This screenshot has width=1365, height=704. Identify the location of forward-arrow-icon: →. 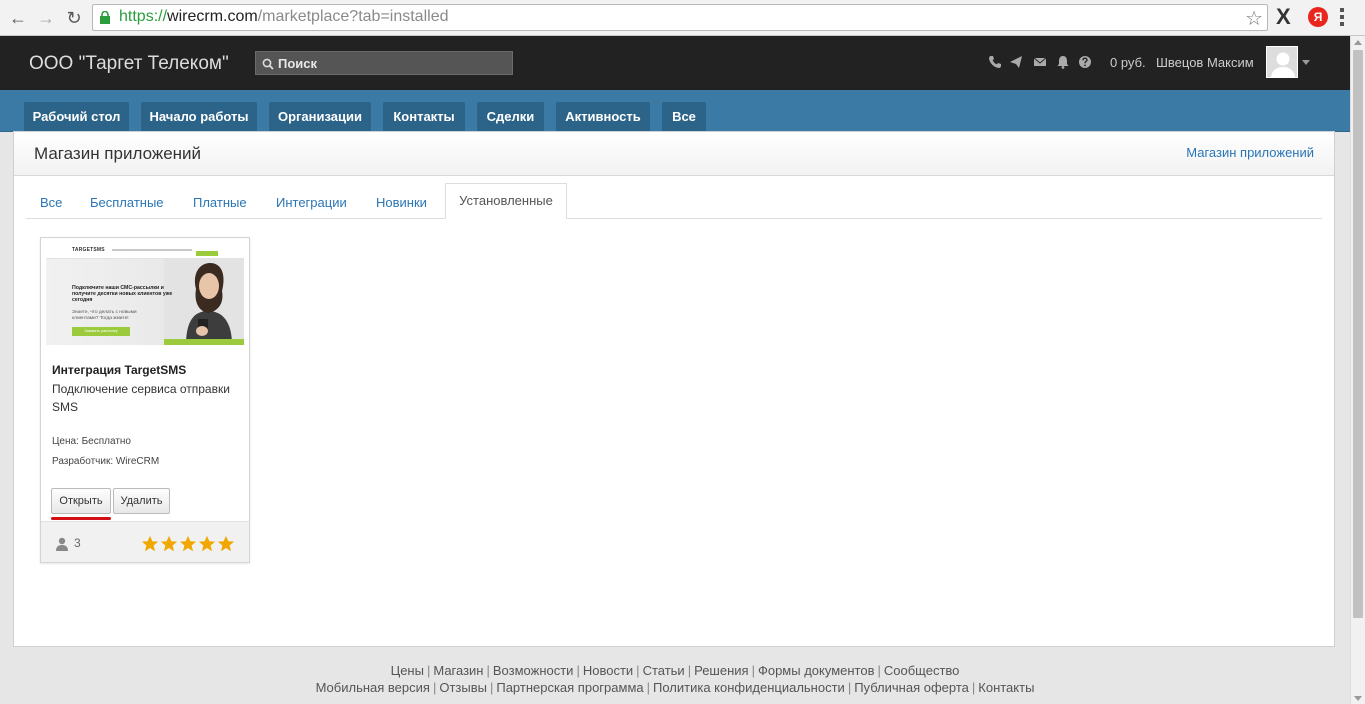
(46, 18).